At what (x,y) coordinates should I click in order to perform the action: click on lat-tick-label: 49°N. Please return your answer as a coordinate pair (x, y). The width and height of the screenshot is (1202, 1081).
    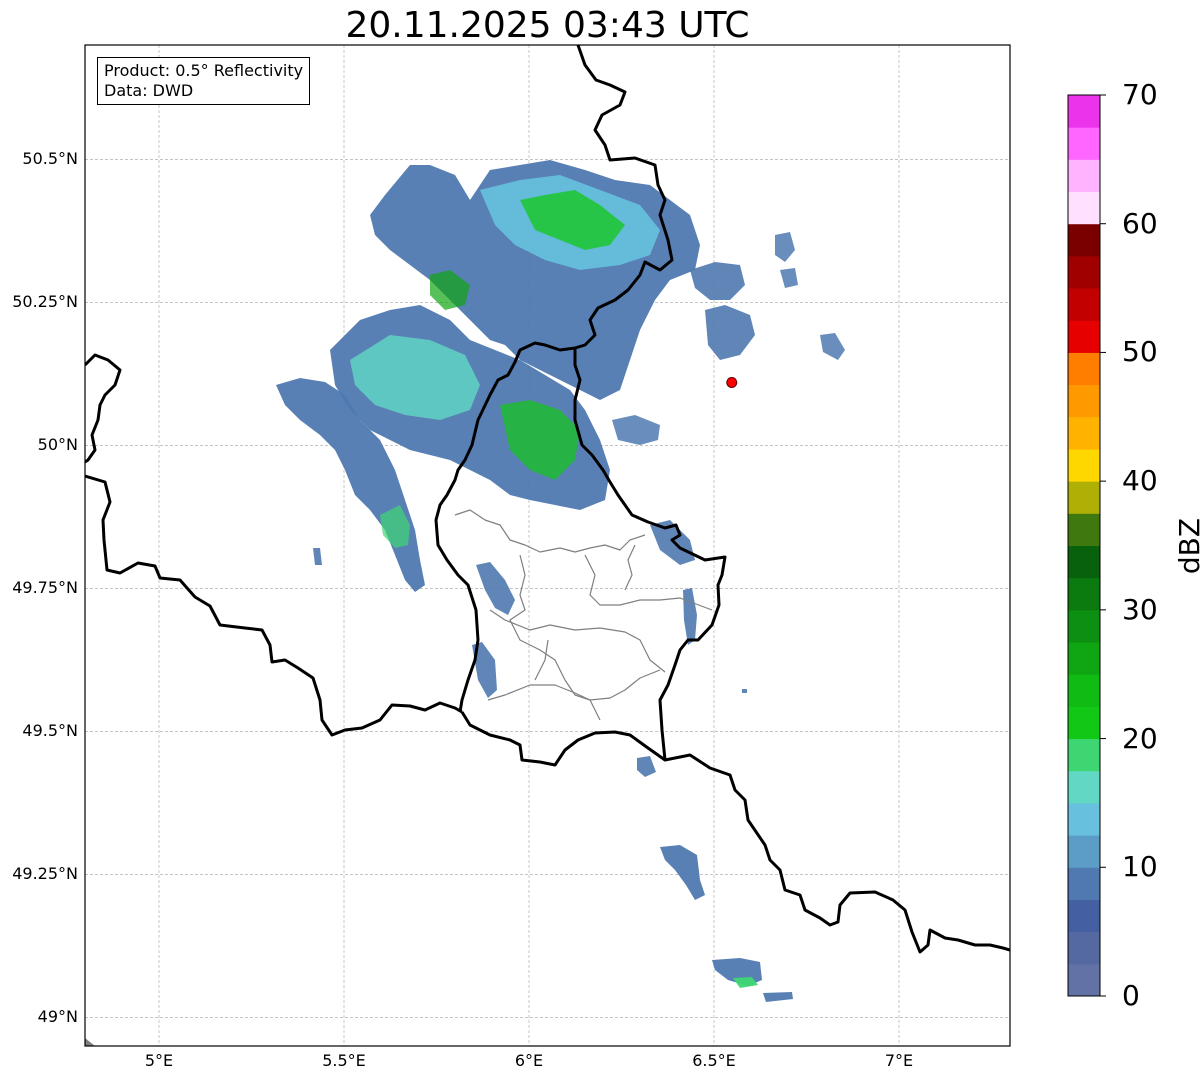
    Looking at the image, I should click on (57, 1017).